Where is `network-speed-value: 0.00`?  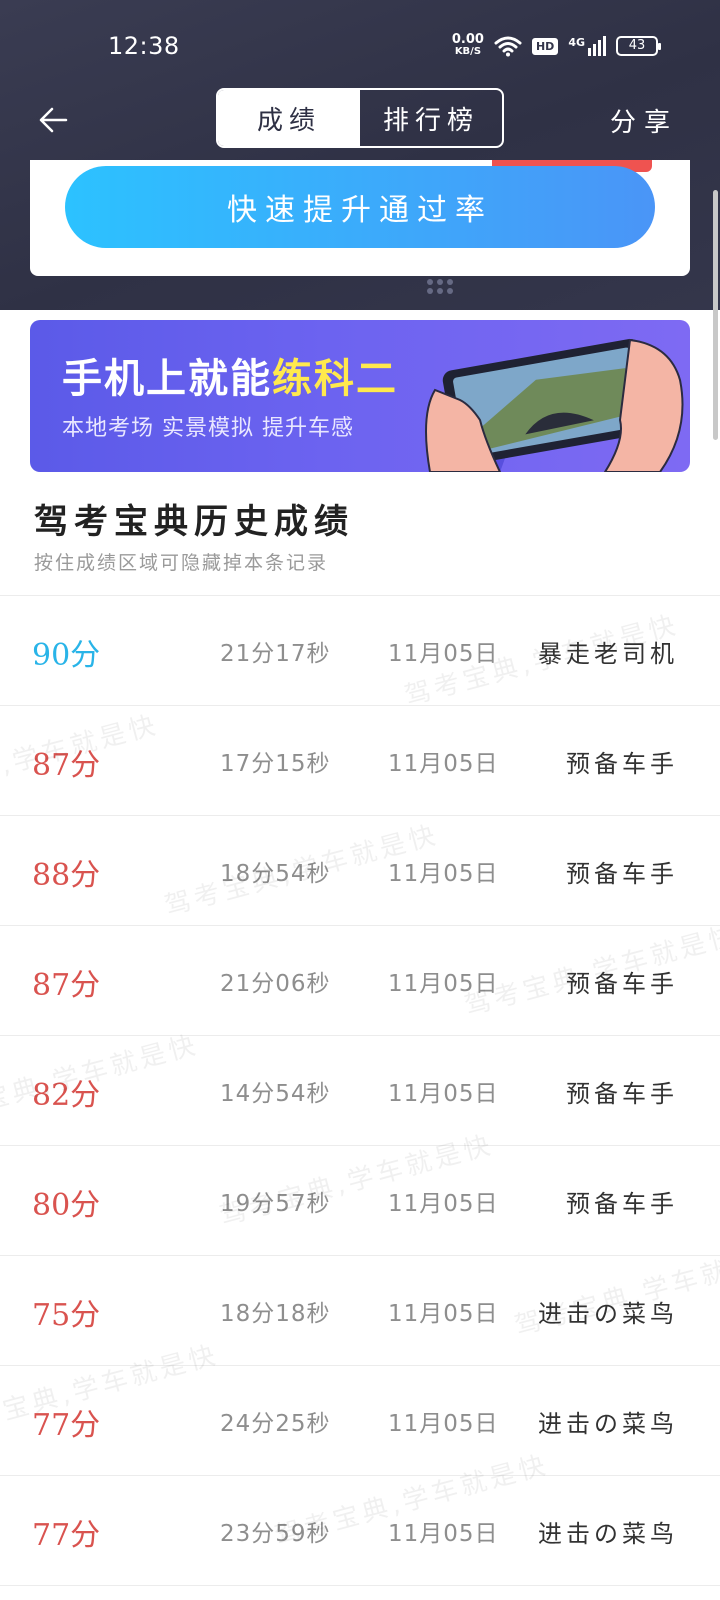
network-speed-value: 0.00 is located at coordinates (467, 39).